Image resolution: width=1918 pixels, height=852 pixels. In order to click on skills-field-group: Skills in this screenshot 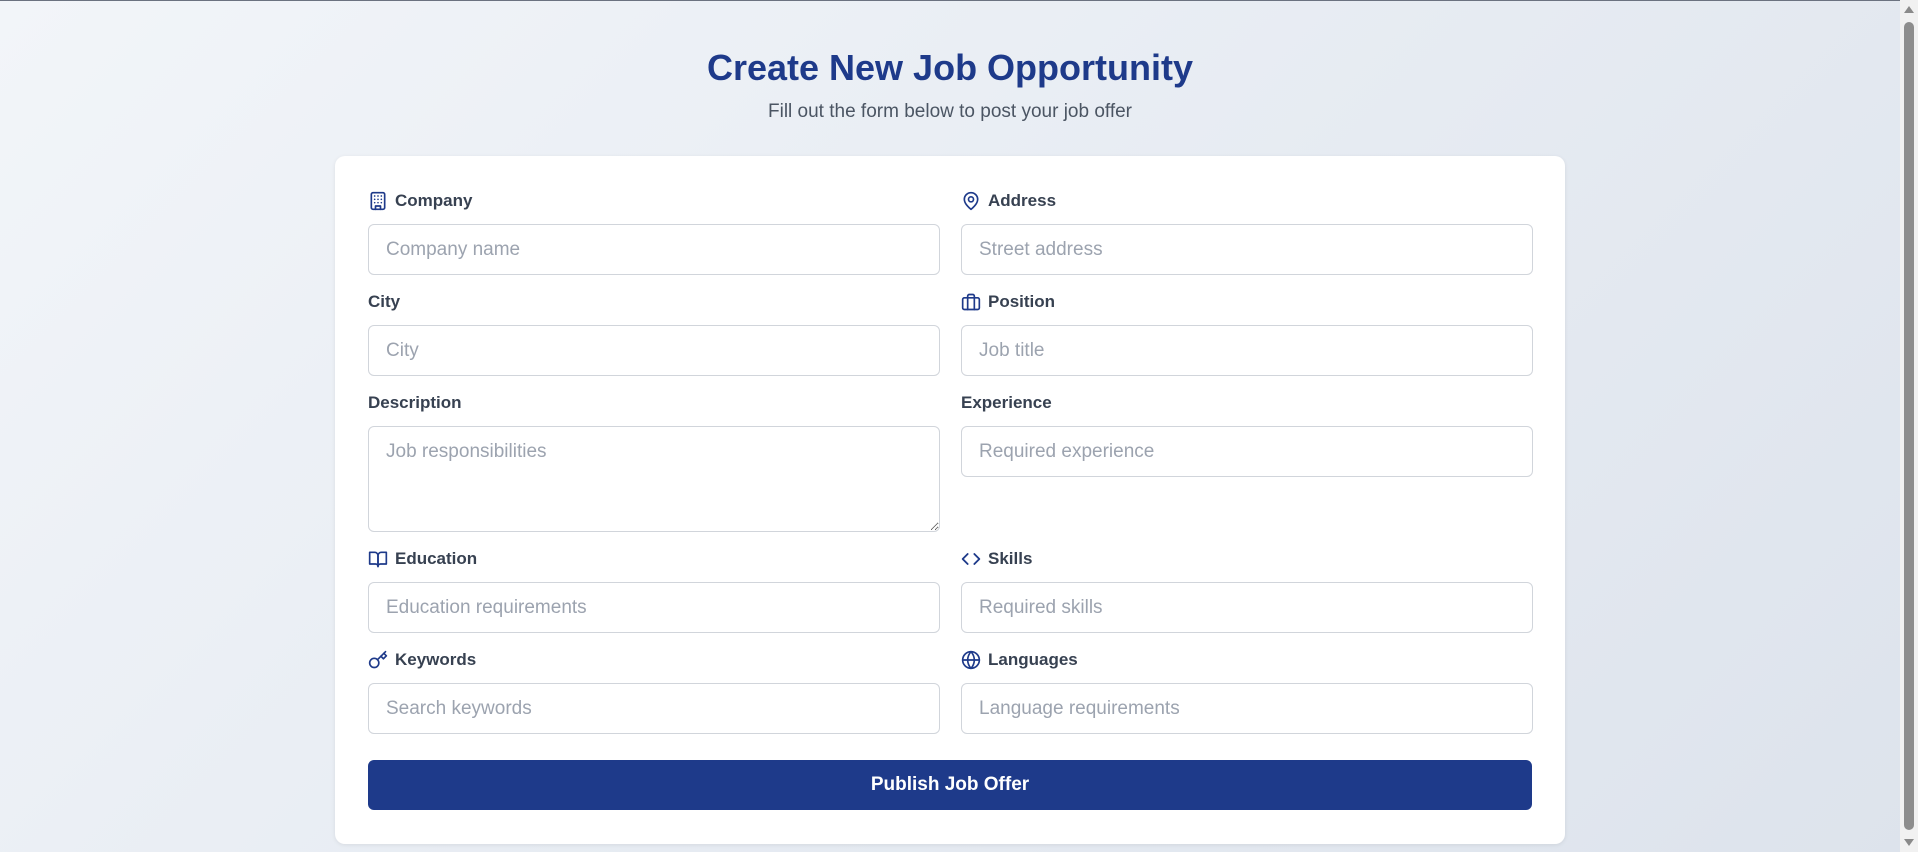, I will do `click(1247, 590)`.